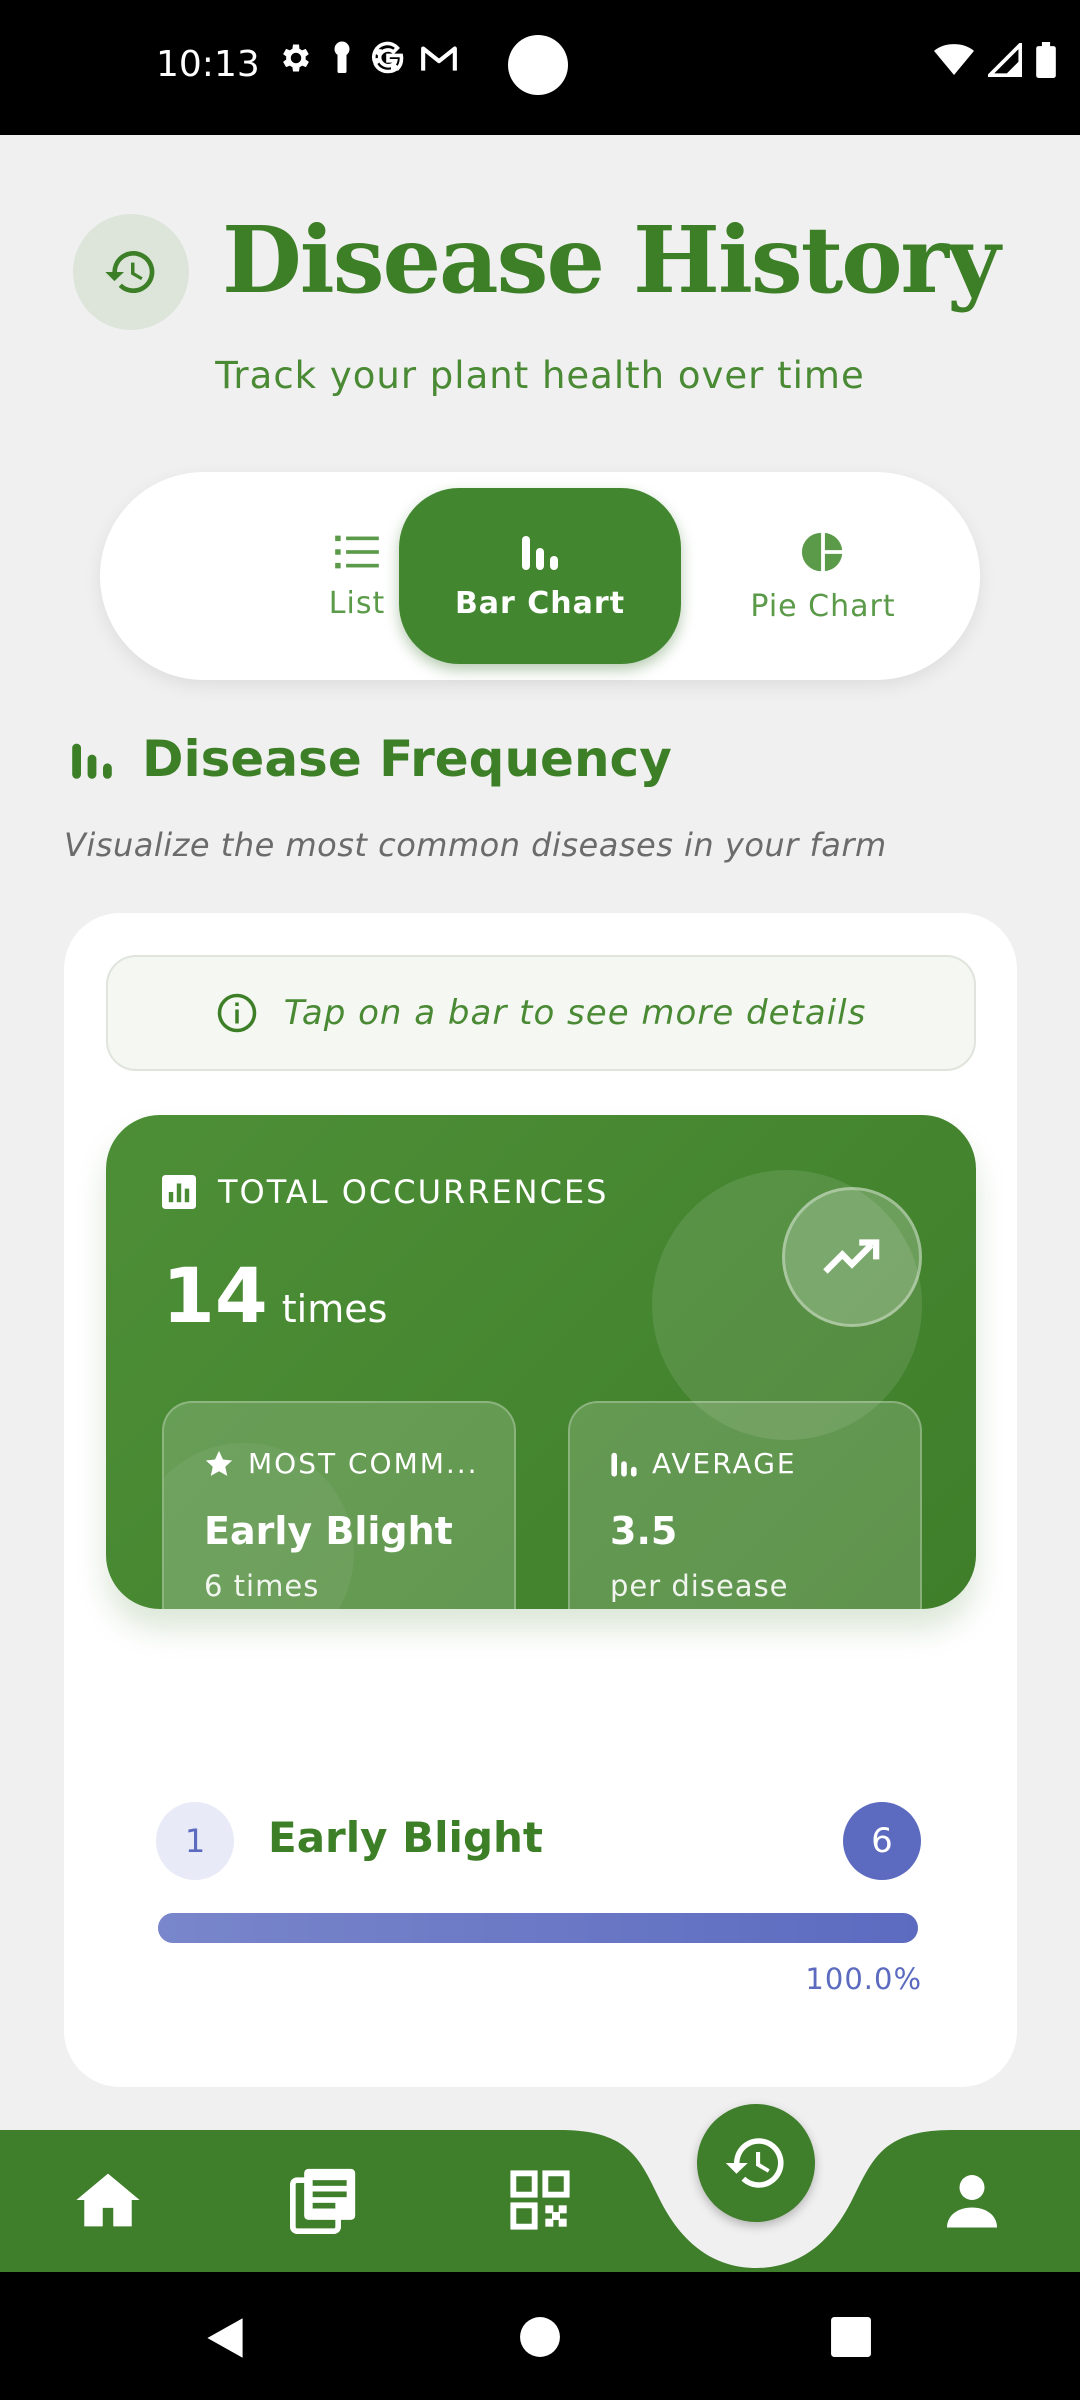 This screenshot has width=1080, height=2400. What do you see at coordinates (540, 375) in the screenshot?
I see `page-subtitle: Track your plant health over time` at bounding box center [540, 375].